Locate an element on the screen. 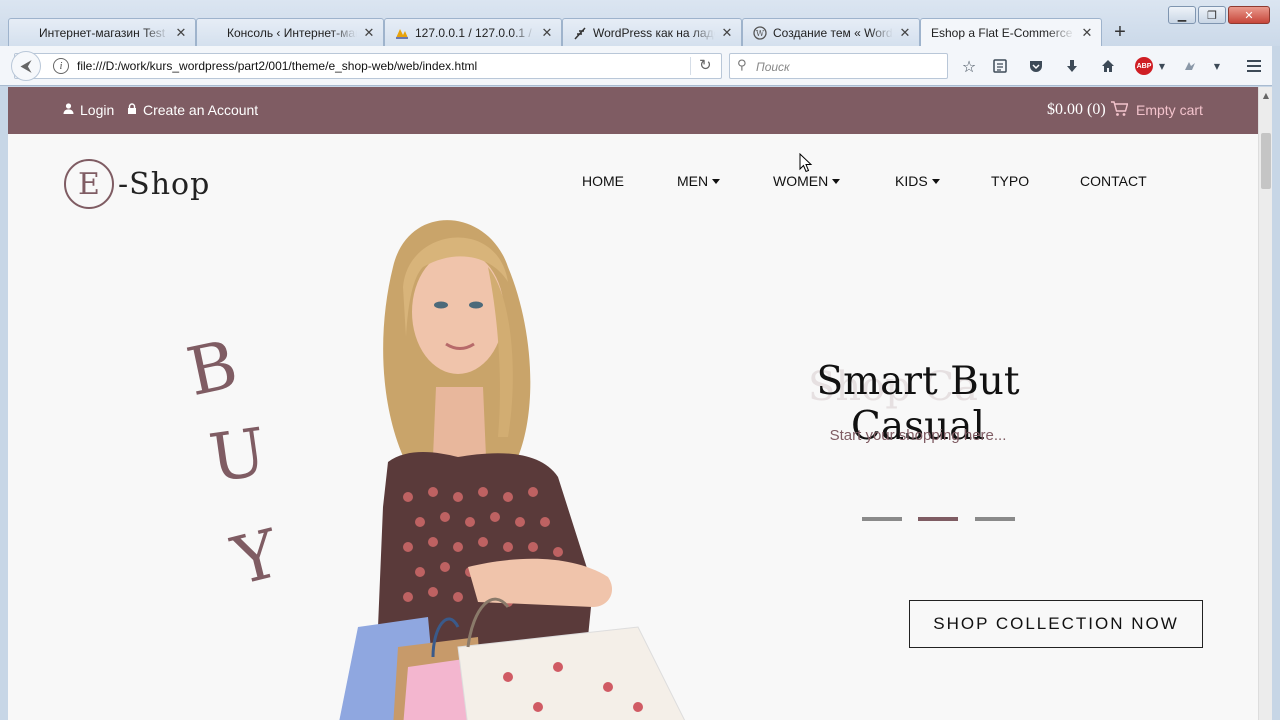  lock-icon is located at coordinates (132, 110).